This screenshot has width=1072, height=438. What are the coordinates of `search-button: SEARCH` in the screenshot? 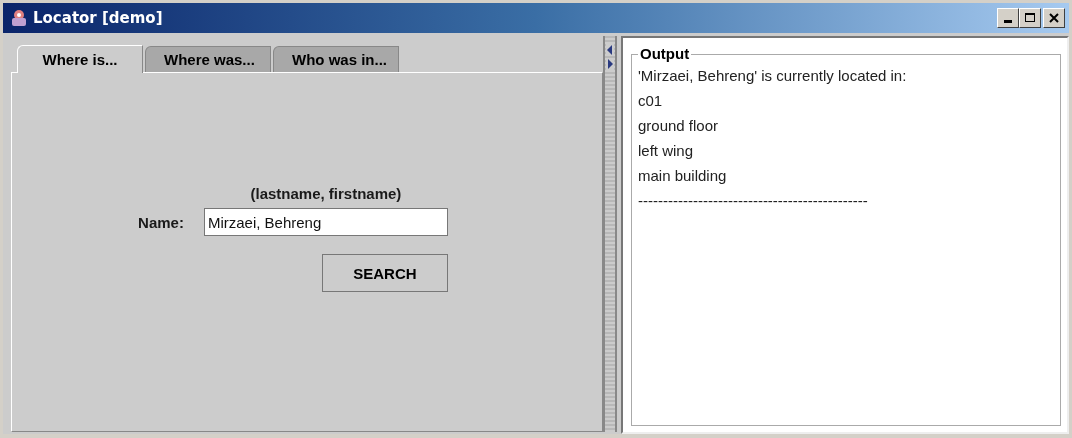 It's located at (384, 273).